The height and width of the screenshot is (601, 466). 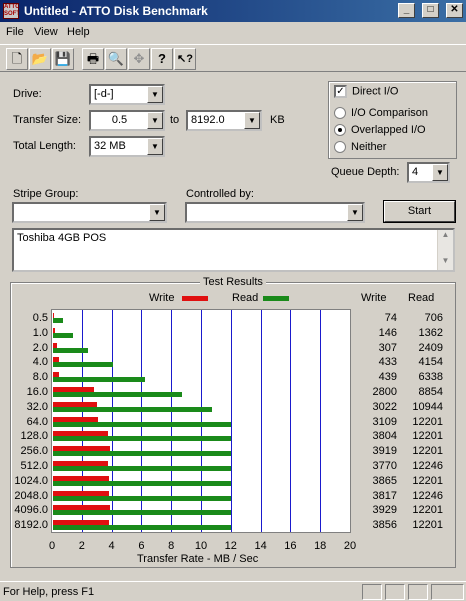 I want to click on x-axis-label: Transfer Rate - MB / Sec, so click(x=198, y=559).